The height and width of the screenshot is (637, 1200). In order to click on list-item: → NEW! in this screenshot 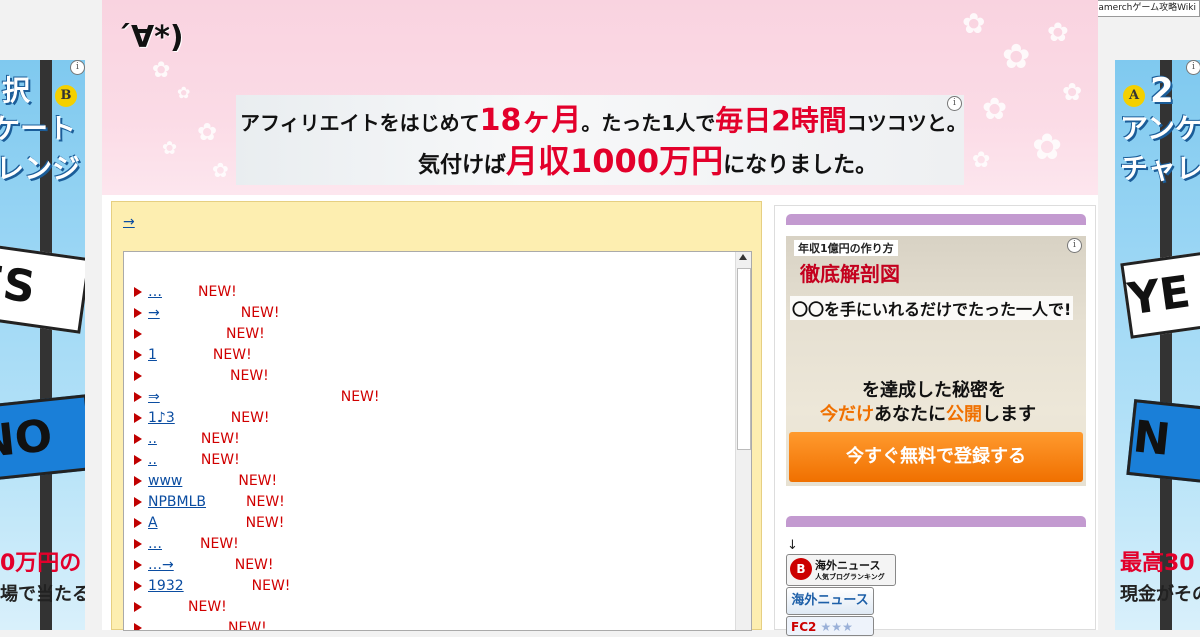, I will do `click(257, 313)`.